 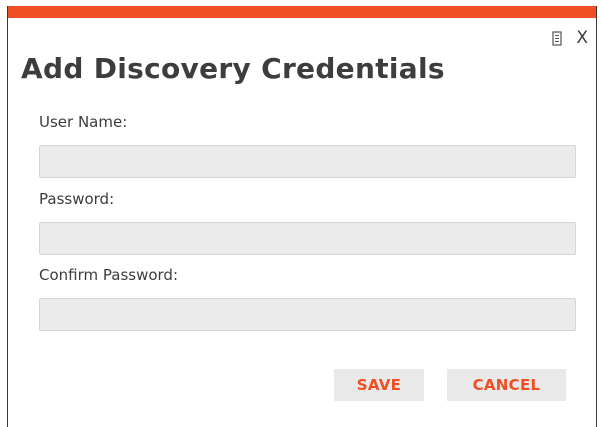 What do you see at coordinates (570, 38) in the screenshot?
I see `dialog-header-icons: X` at bounding box center [570, 38].